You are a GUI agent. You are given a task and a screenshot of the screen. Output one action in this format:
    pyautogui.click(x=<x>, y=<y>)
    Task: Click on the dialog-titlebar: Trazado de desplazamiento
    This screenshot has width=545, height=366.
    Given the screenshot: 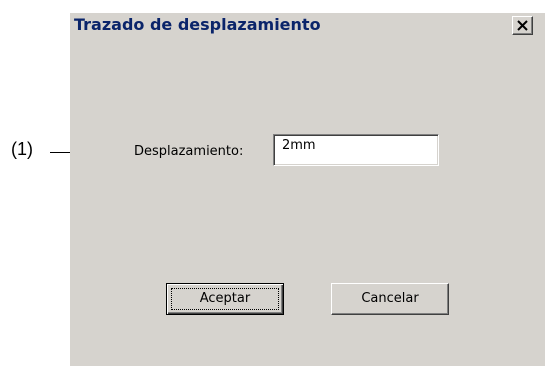 What is the action you would take?
    pyautogui.click(x=307, y=26)
    